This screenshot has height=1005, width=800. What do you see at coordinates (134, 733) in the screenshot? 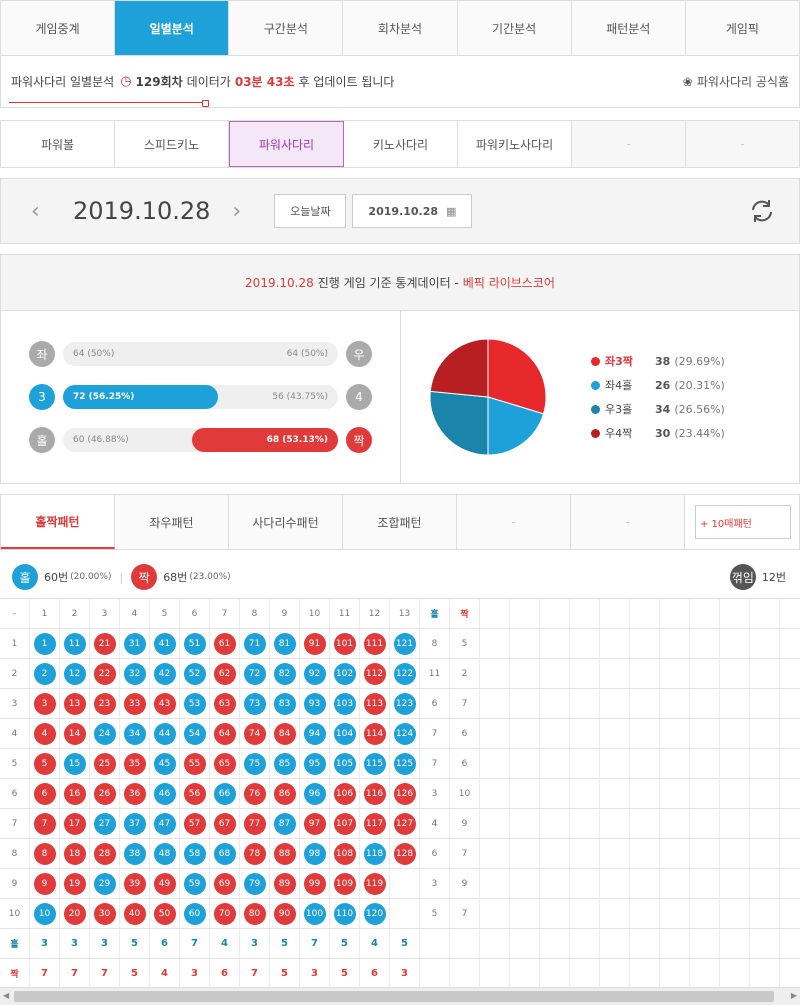
I see `result-ball: 34` at bounding box center [134, 733].